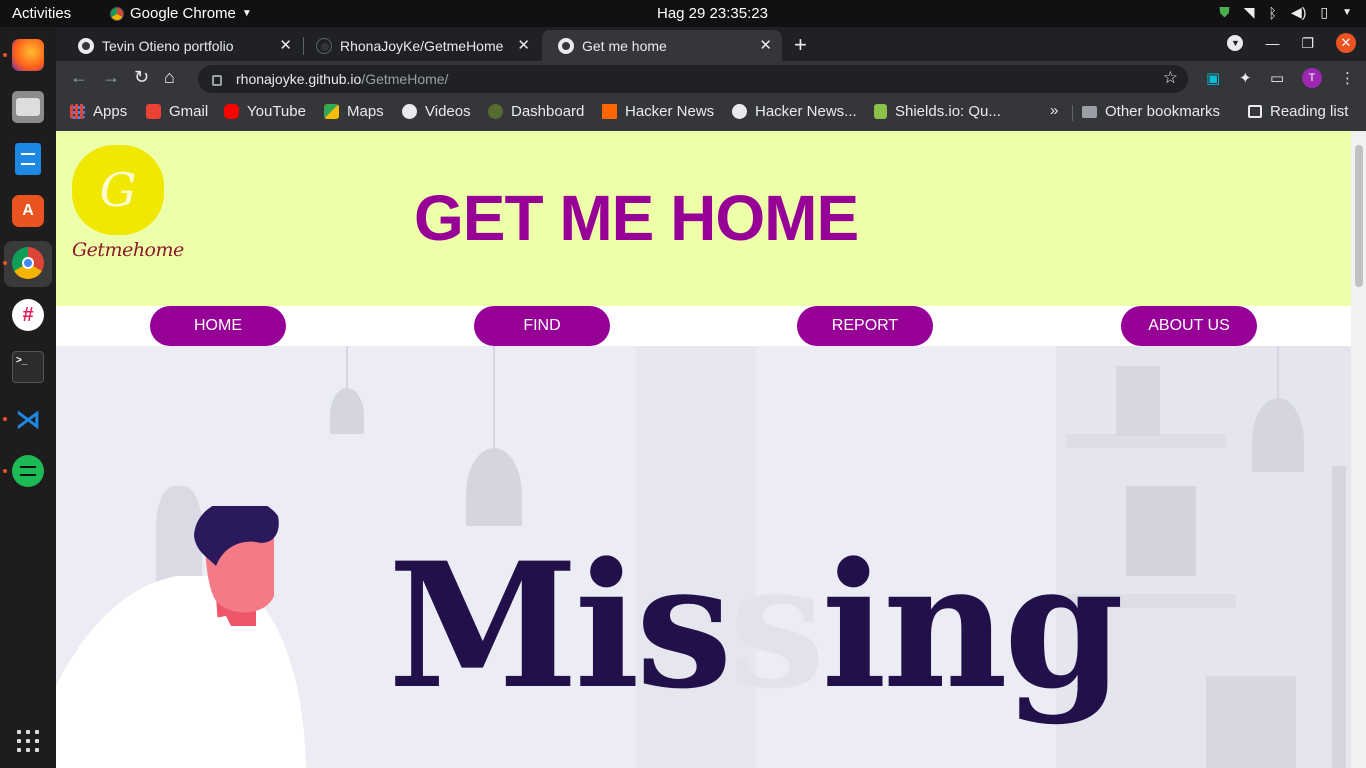  I want to click on tab-title: RhonaJoyKe/GetmeHome, so click(422, 45).